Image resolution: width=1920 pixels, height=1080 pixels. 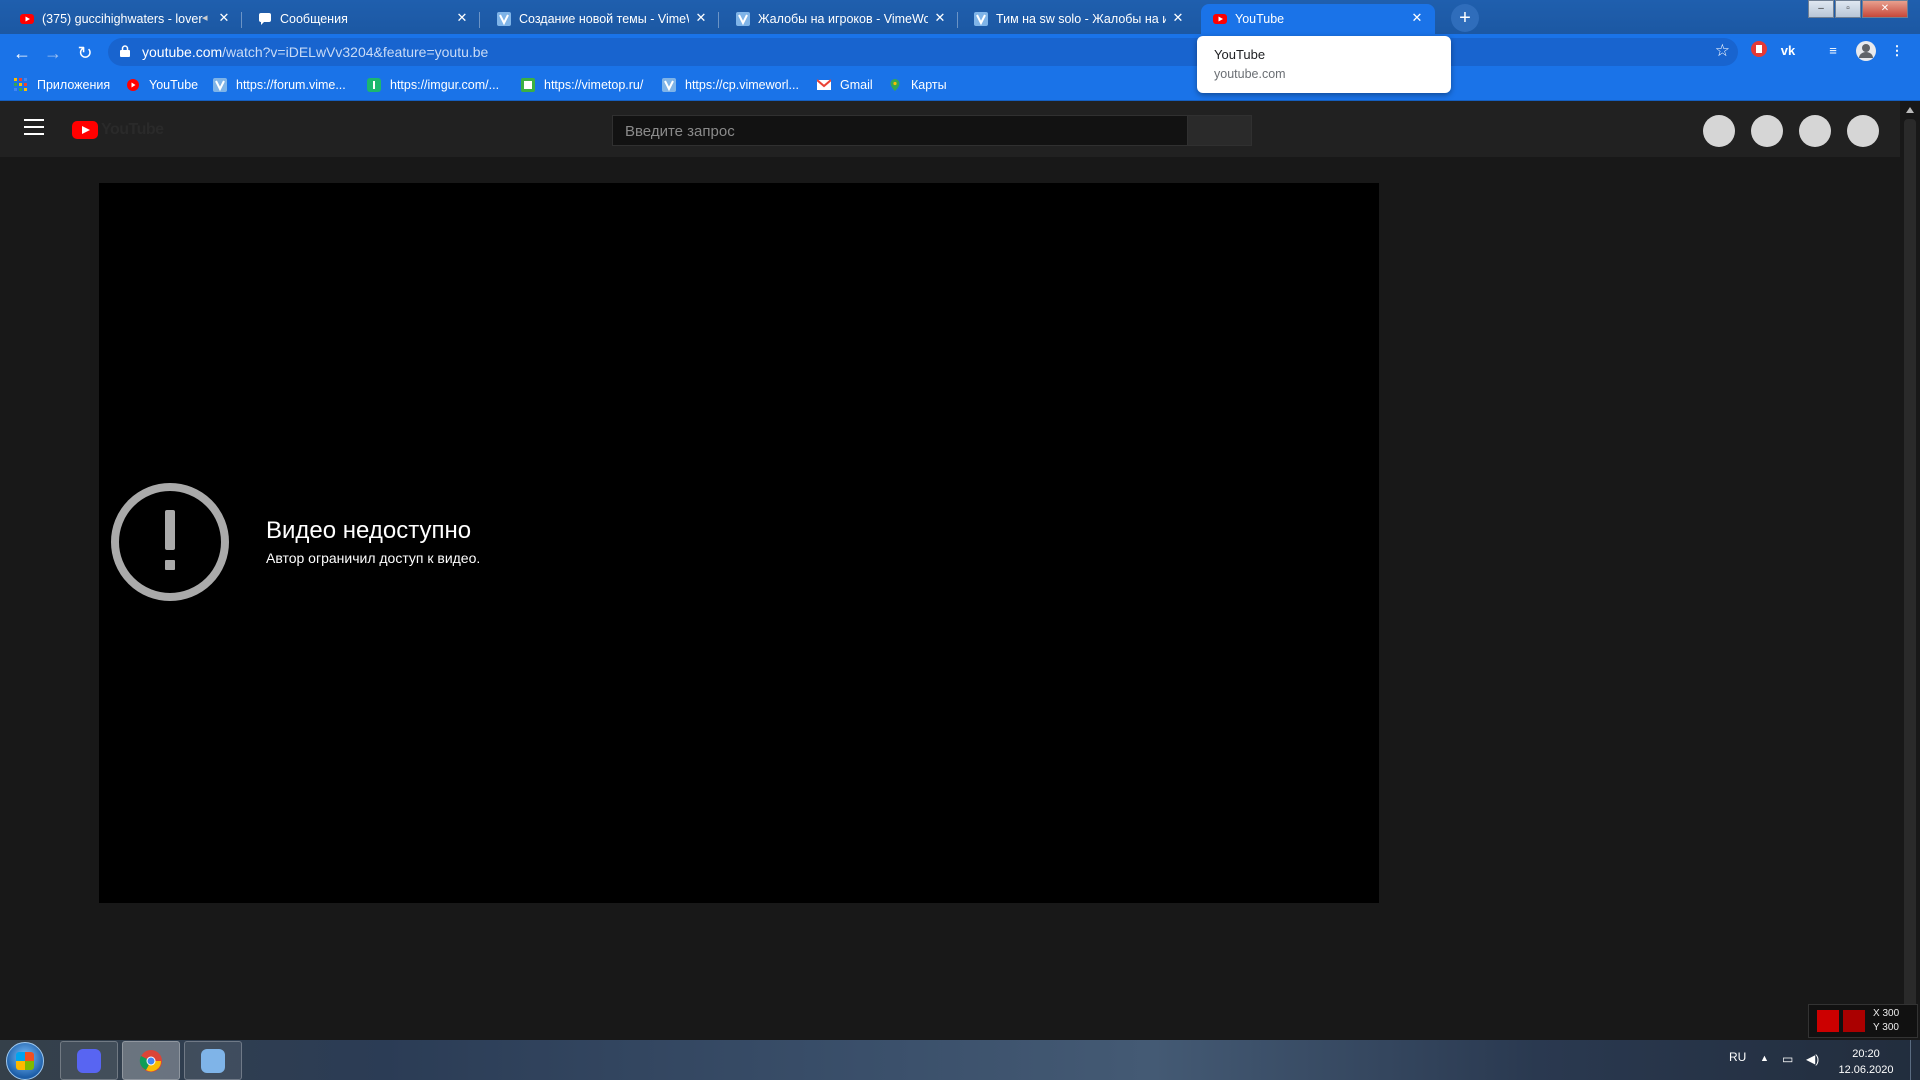 I want to click on clock-time: 20:20, so click(x=1866, y=1054).